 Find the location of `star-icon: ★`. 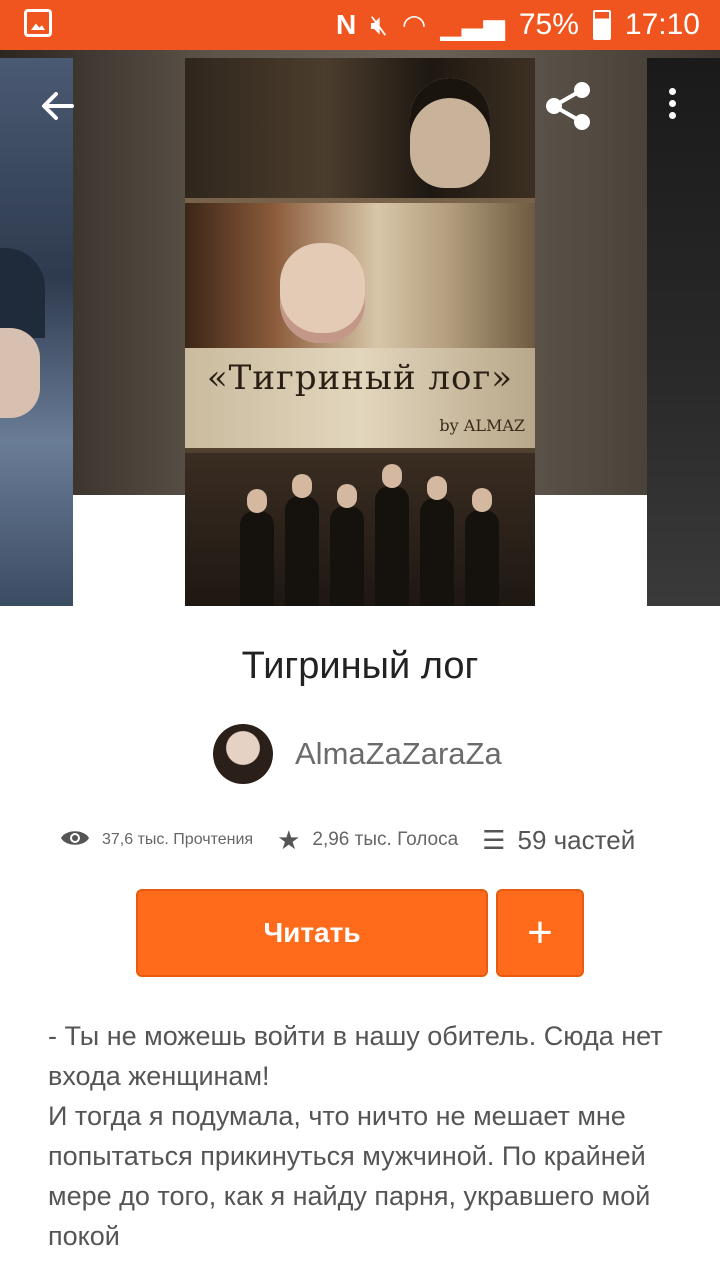

star-icon: ★ is located at coordinates (289, 839).